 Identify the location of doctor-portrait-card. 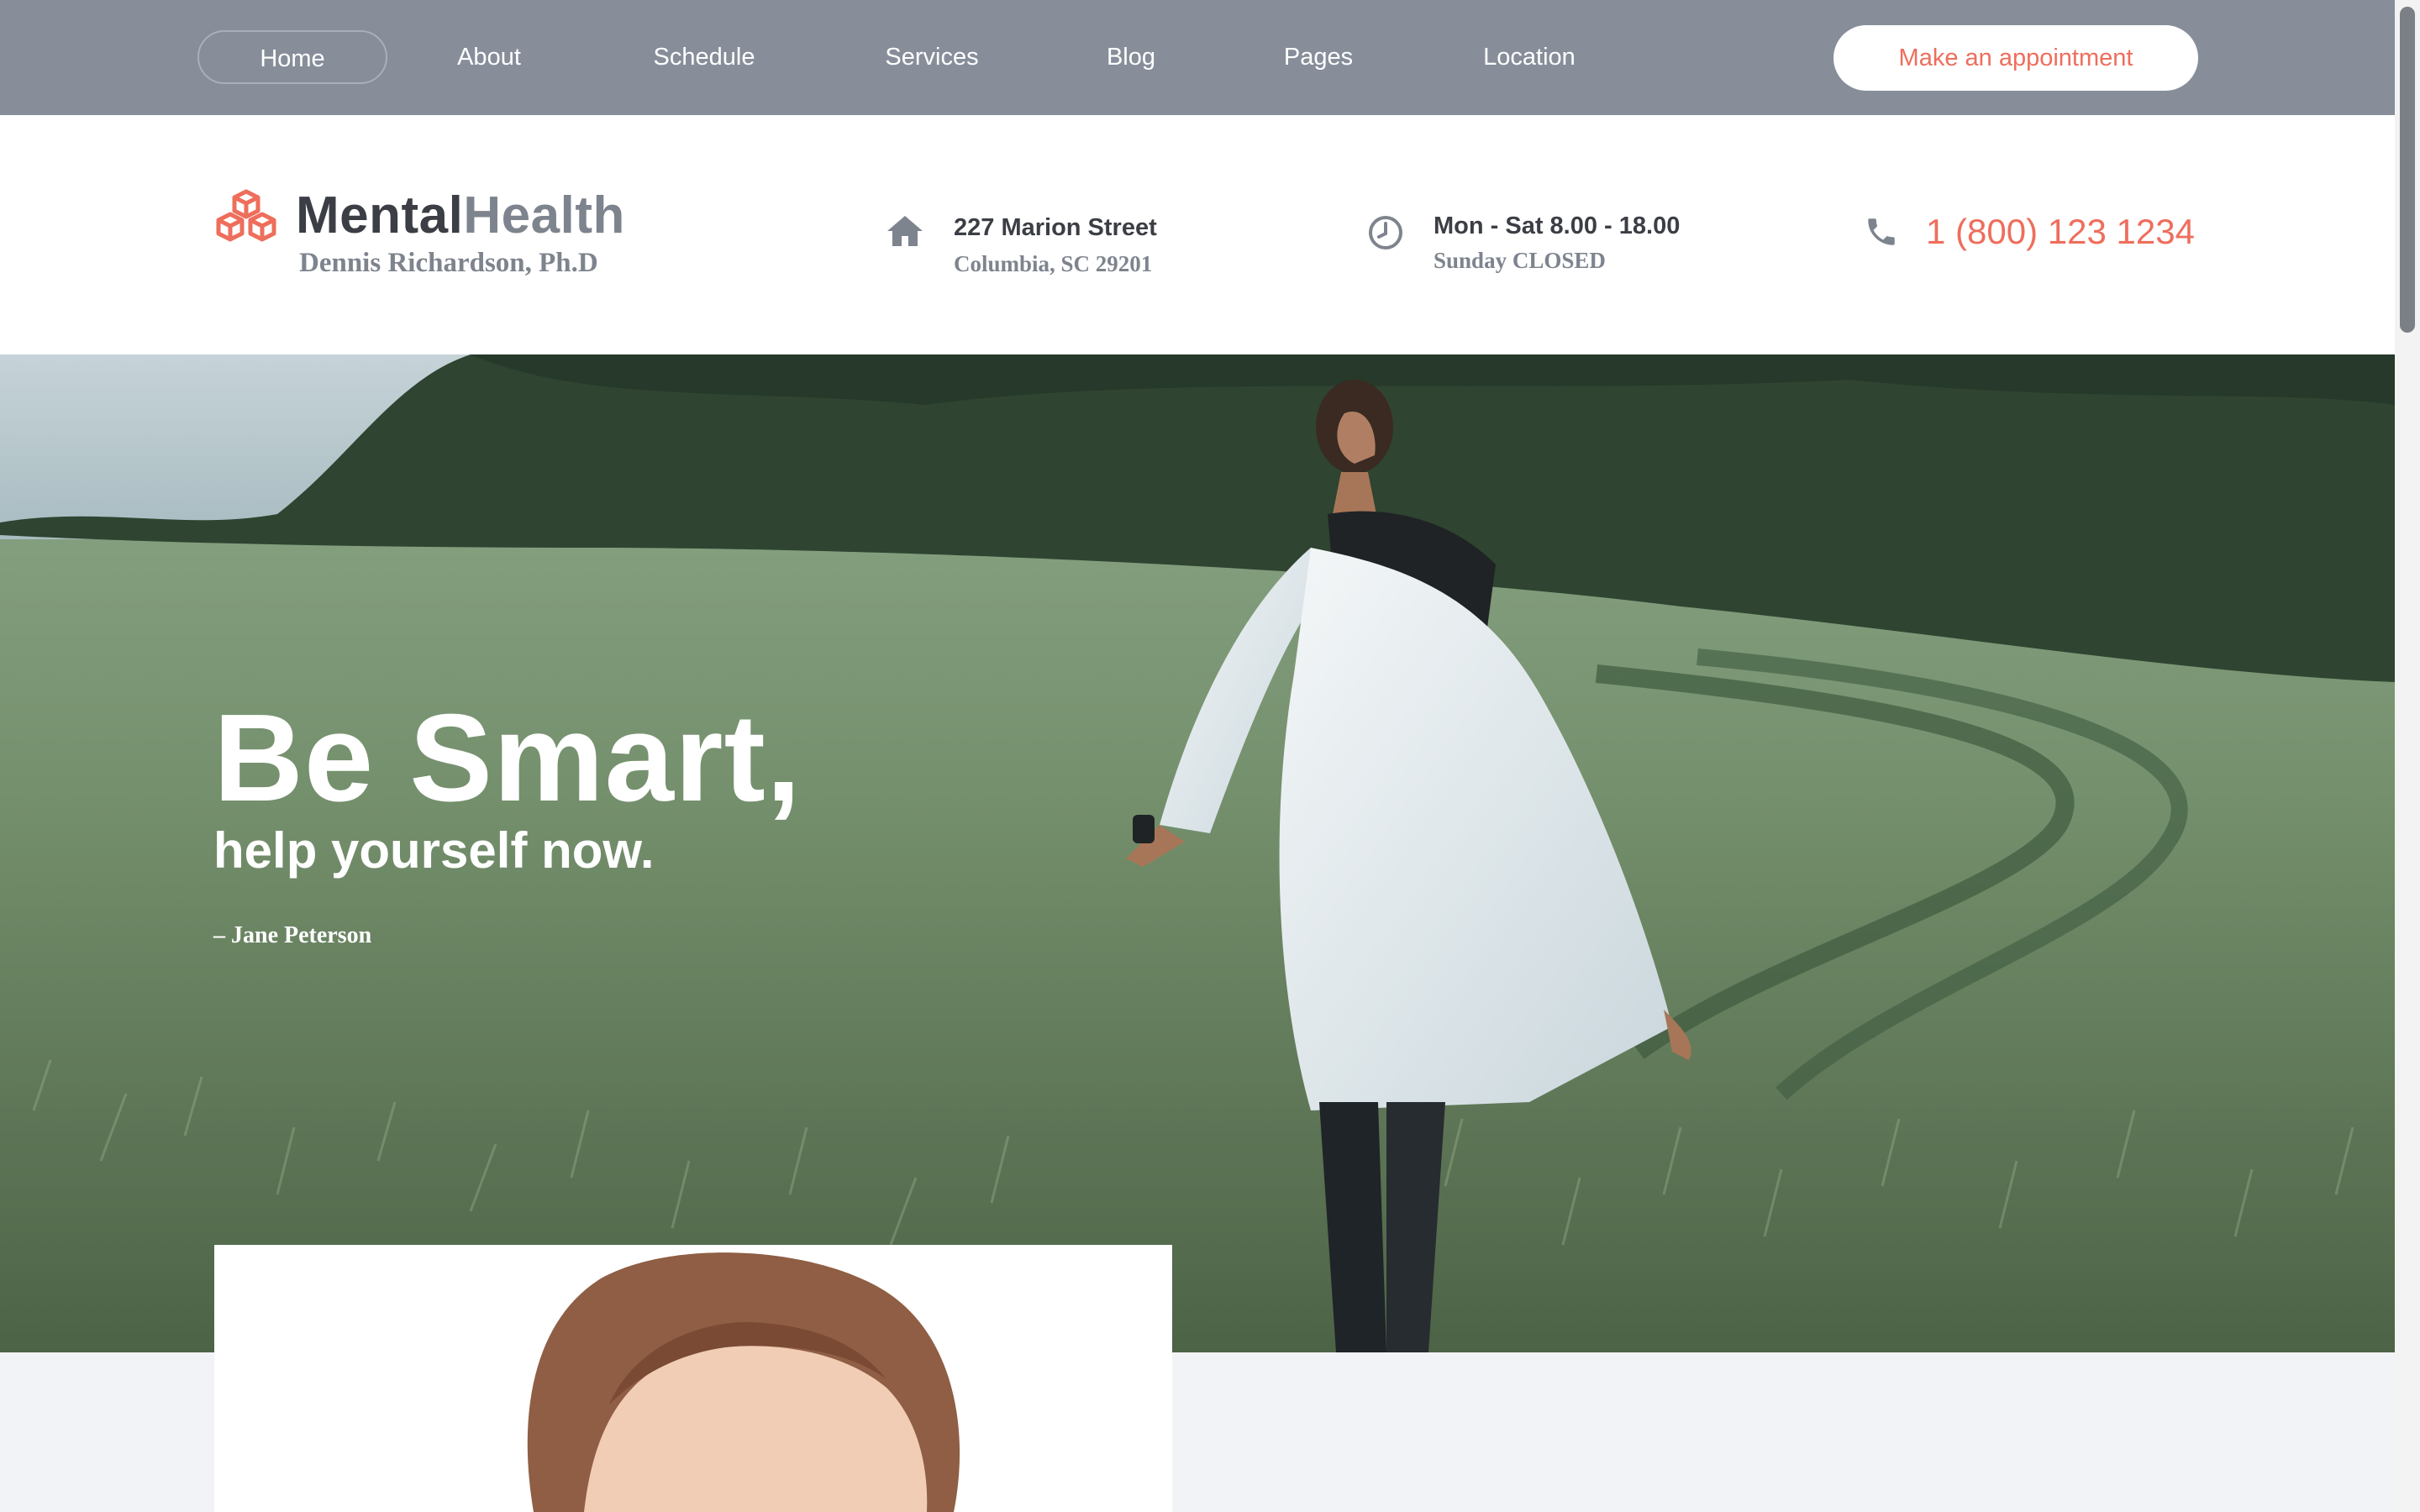
(693, 1378).